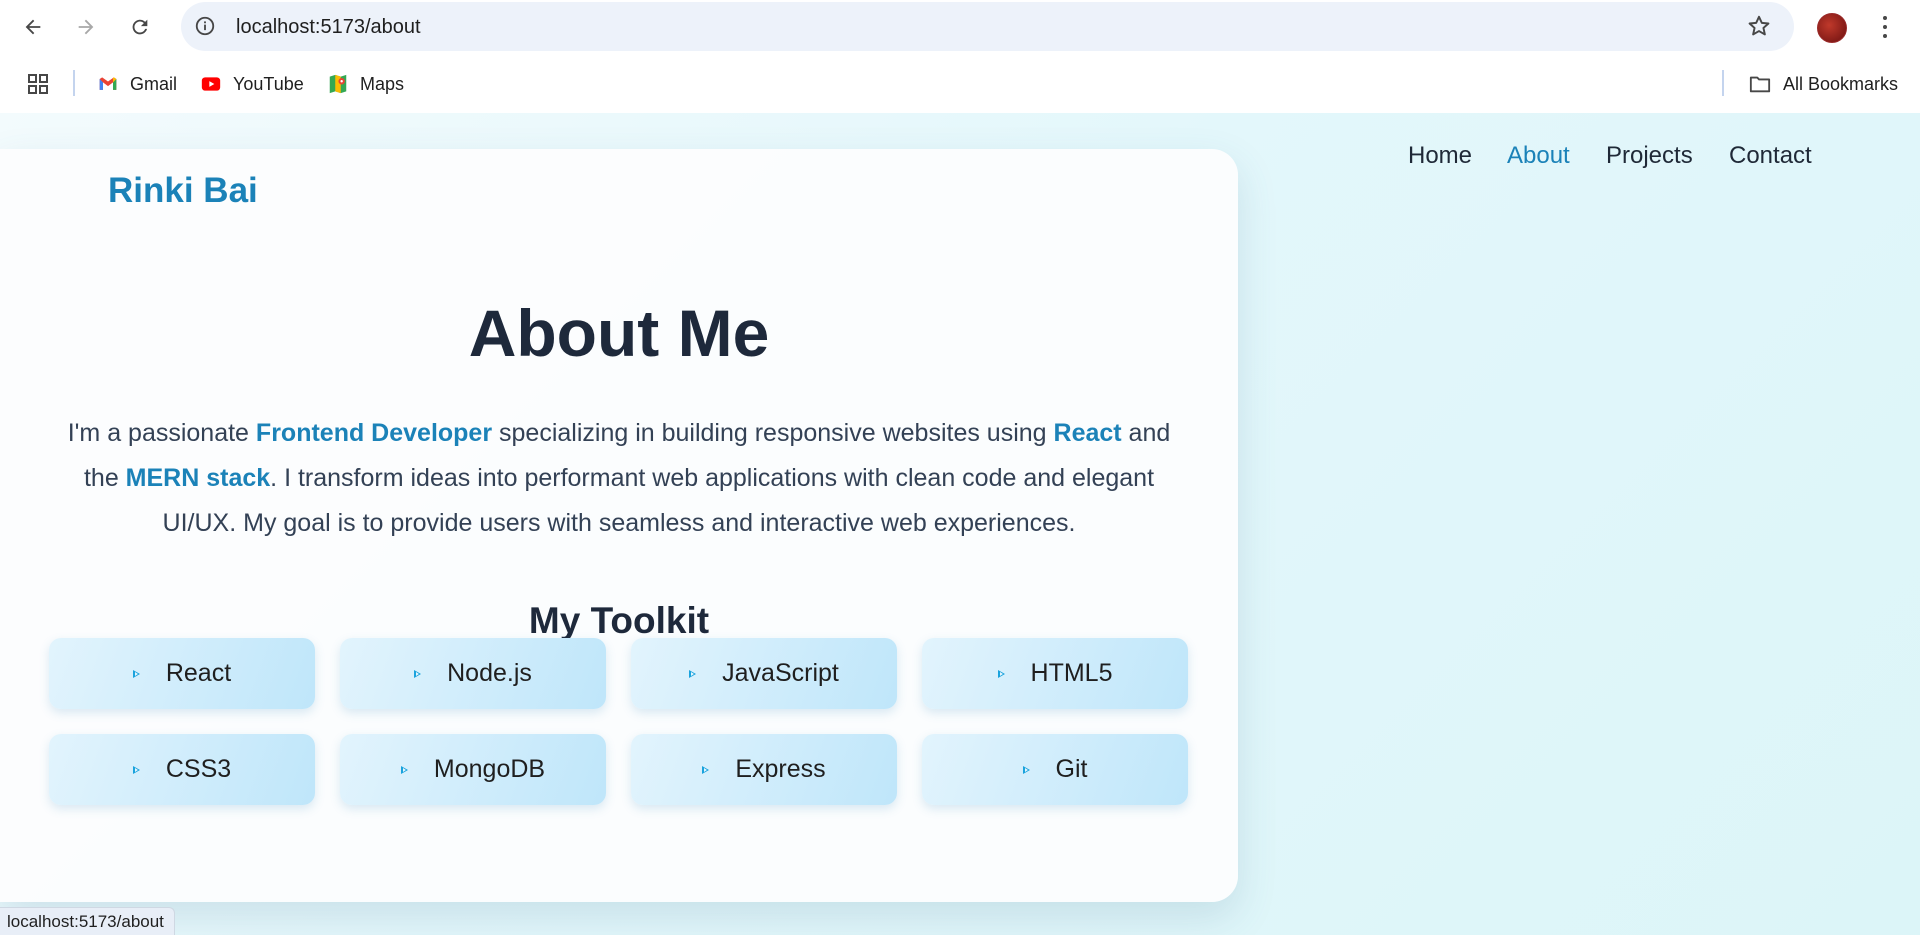 The width and height of the screenshot is (1920, 935). Describe the element at coordinates (1759, 26) in the screenshot. I see `star-icon` at that location.